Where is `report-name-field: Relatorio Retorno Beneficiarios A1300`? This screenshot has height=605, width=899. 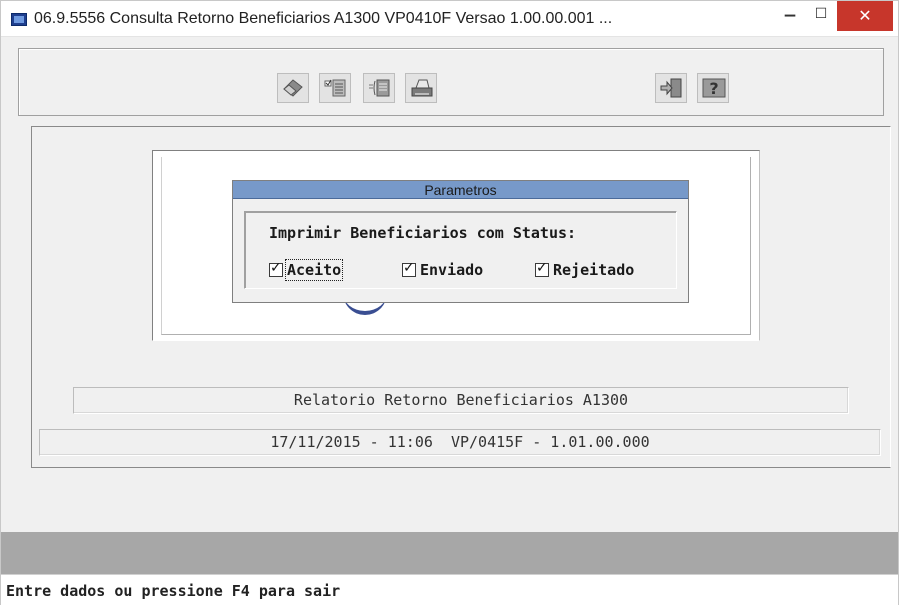
report-name-field: Relatorio Retorno Beneficiarios A1300 is located at coordinates (461, 400).